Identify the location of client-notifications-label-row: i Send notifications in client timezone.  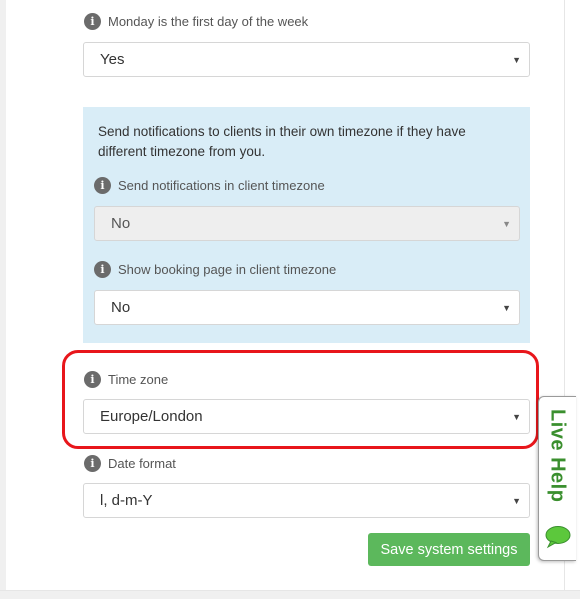
(209, 185).